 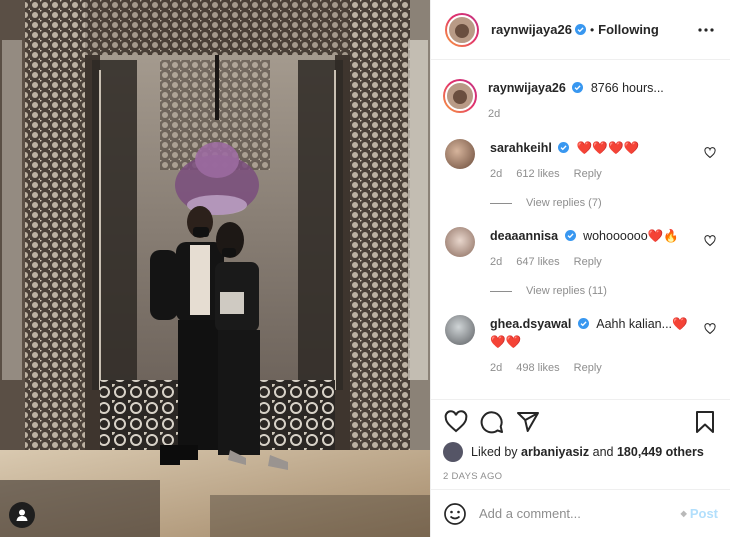 I want to click on likes-summary: Liked by arbaniyasiz and 180,449 others, so click(x=580, y=452).